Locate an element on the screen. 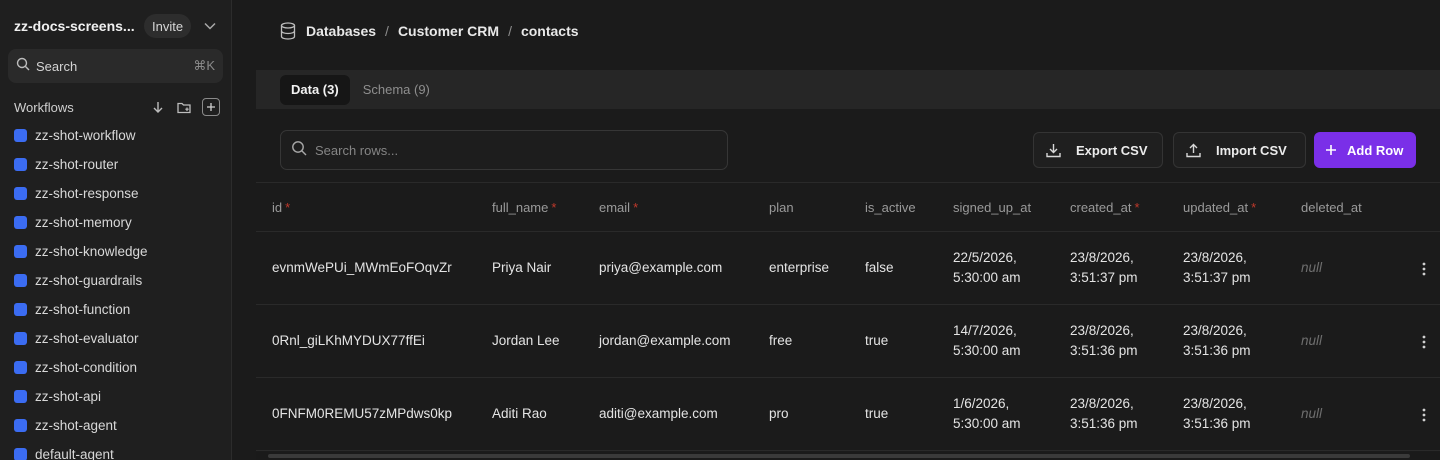 This screenshot has width=1440, height=460. cell-is-active: false is located at coordinates (879, 267).